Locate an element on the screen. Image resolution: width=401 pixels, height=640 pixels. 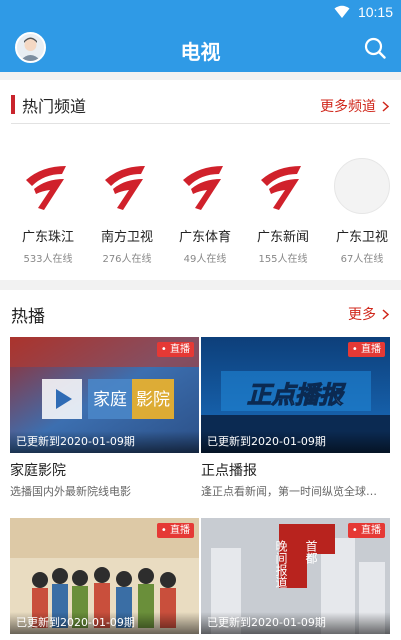
wifi-icon is located at coordinates (342, 11).